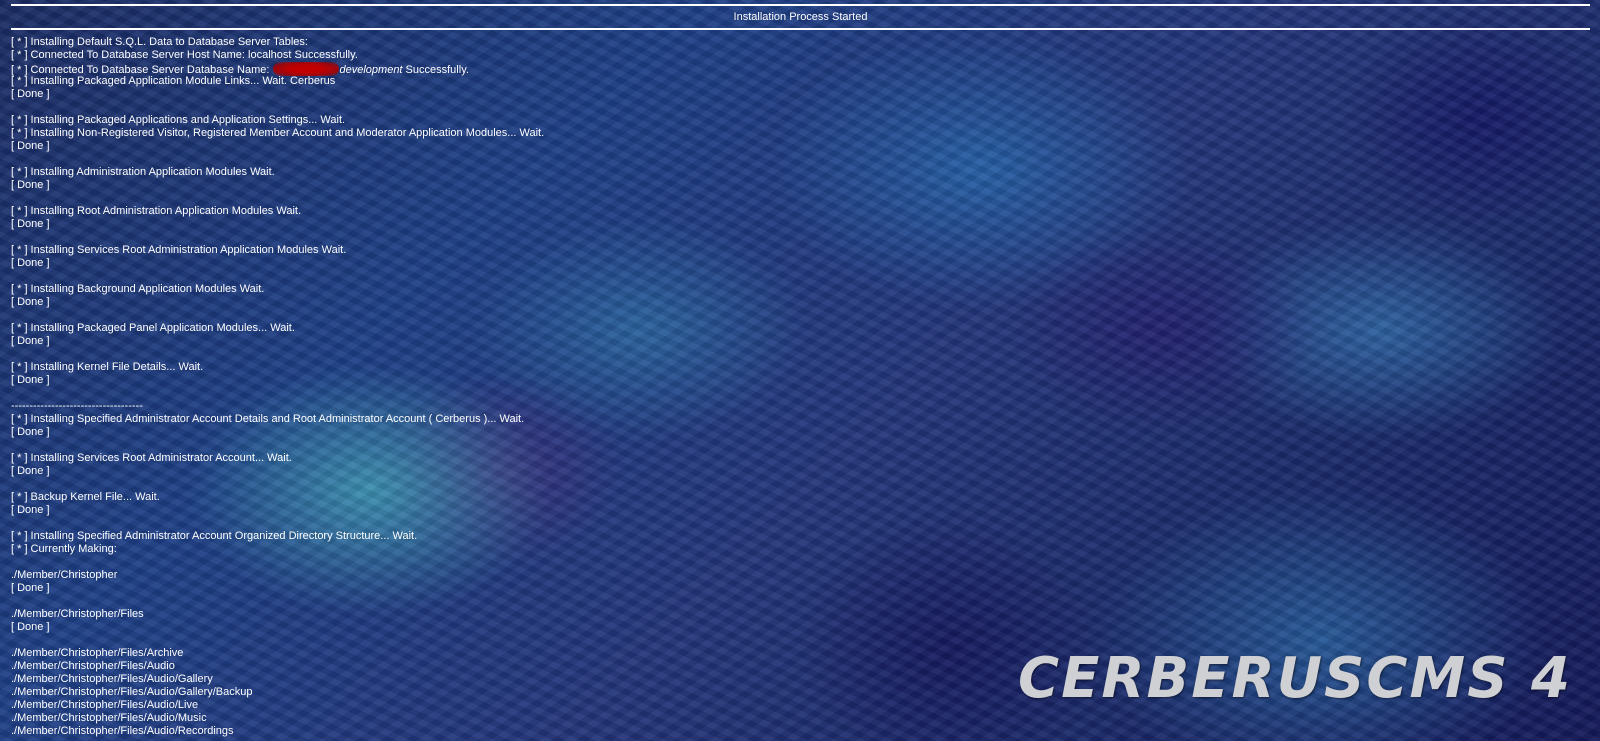 Image resolution: width=1600 pixels, height=741 pixels. I want to click on redaction-mark, so click(305, 69).